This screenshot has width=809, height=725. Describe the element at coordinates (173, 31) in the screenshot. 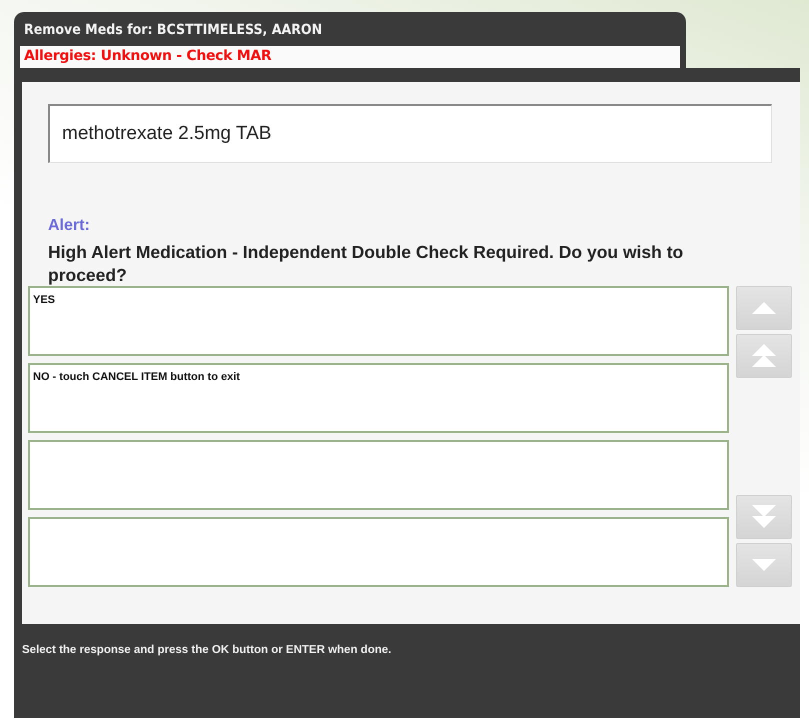

I see `window-title: Remove Meds for: BCSTTIMELESS, AARON` at that location.